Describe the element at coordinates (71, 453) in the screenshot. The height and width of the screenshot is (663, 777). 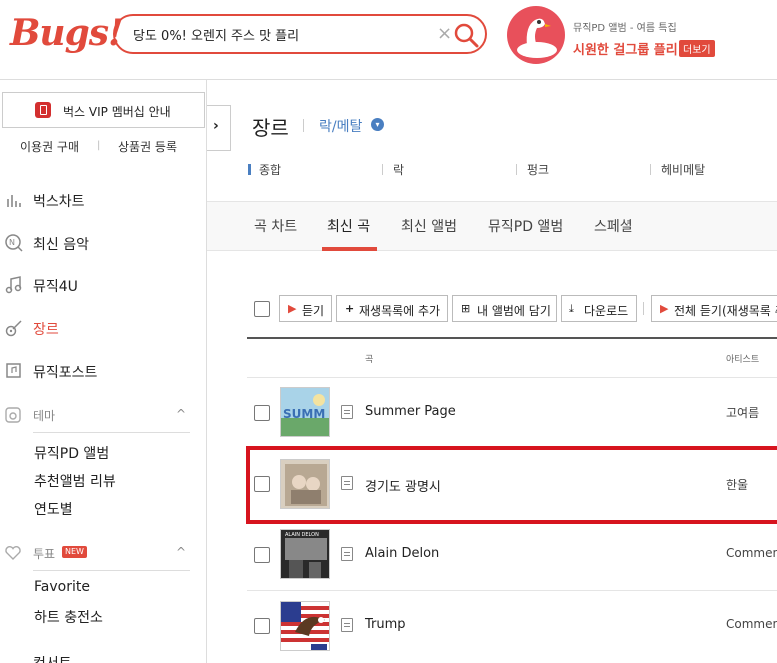
I see `theme-item-musicpd: 뮤직PD 앨범` at that location.